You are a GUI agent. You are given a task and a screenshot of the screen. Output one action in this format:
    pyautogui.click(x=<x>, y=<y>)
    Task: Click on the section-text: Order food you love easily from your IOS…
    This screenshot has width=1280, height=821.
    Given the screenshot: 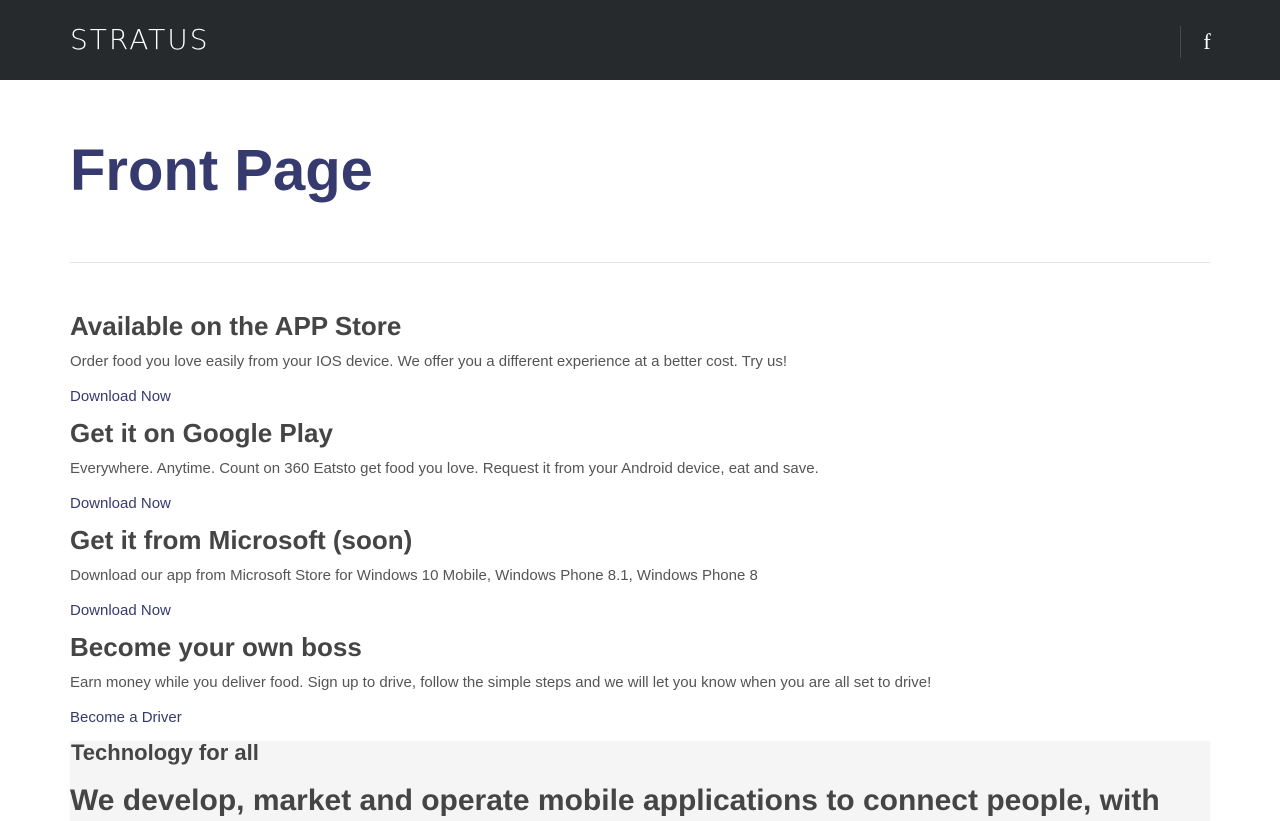 What is the action you would take?
    pyautogui.click(x=429, y=361)
    